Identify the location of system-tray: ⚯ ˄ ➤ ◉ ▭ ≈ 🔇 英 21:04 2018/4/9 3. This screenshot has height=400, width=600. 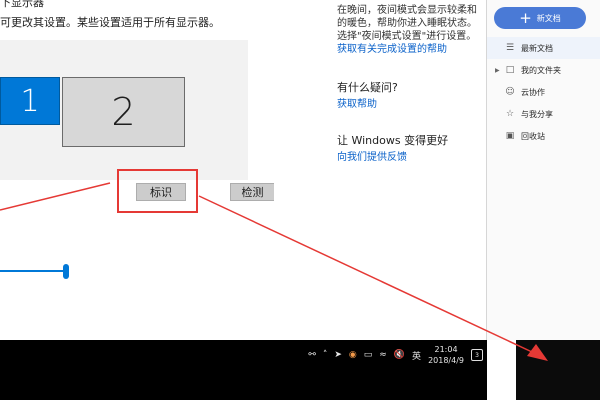
(395, 355).